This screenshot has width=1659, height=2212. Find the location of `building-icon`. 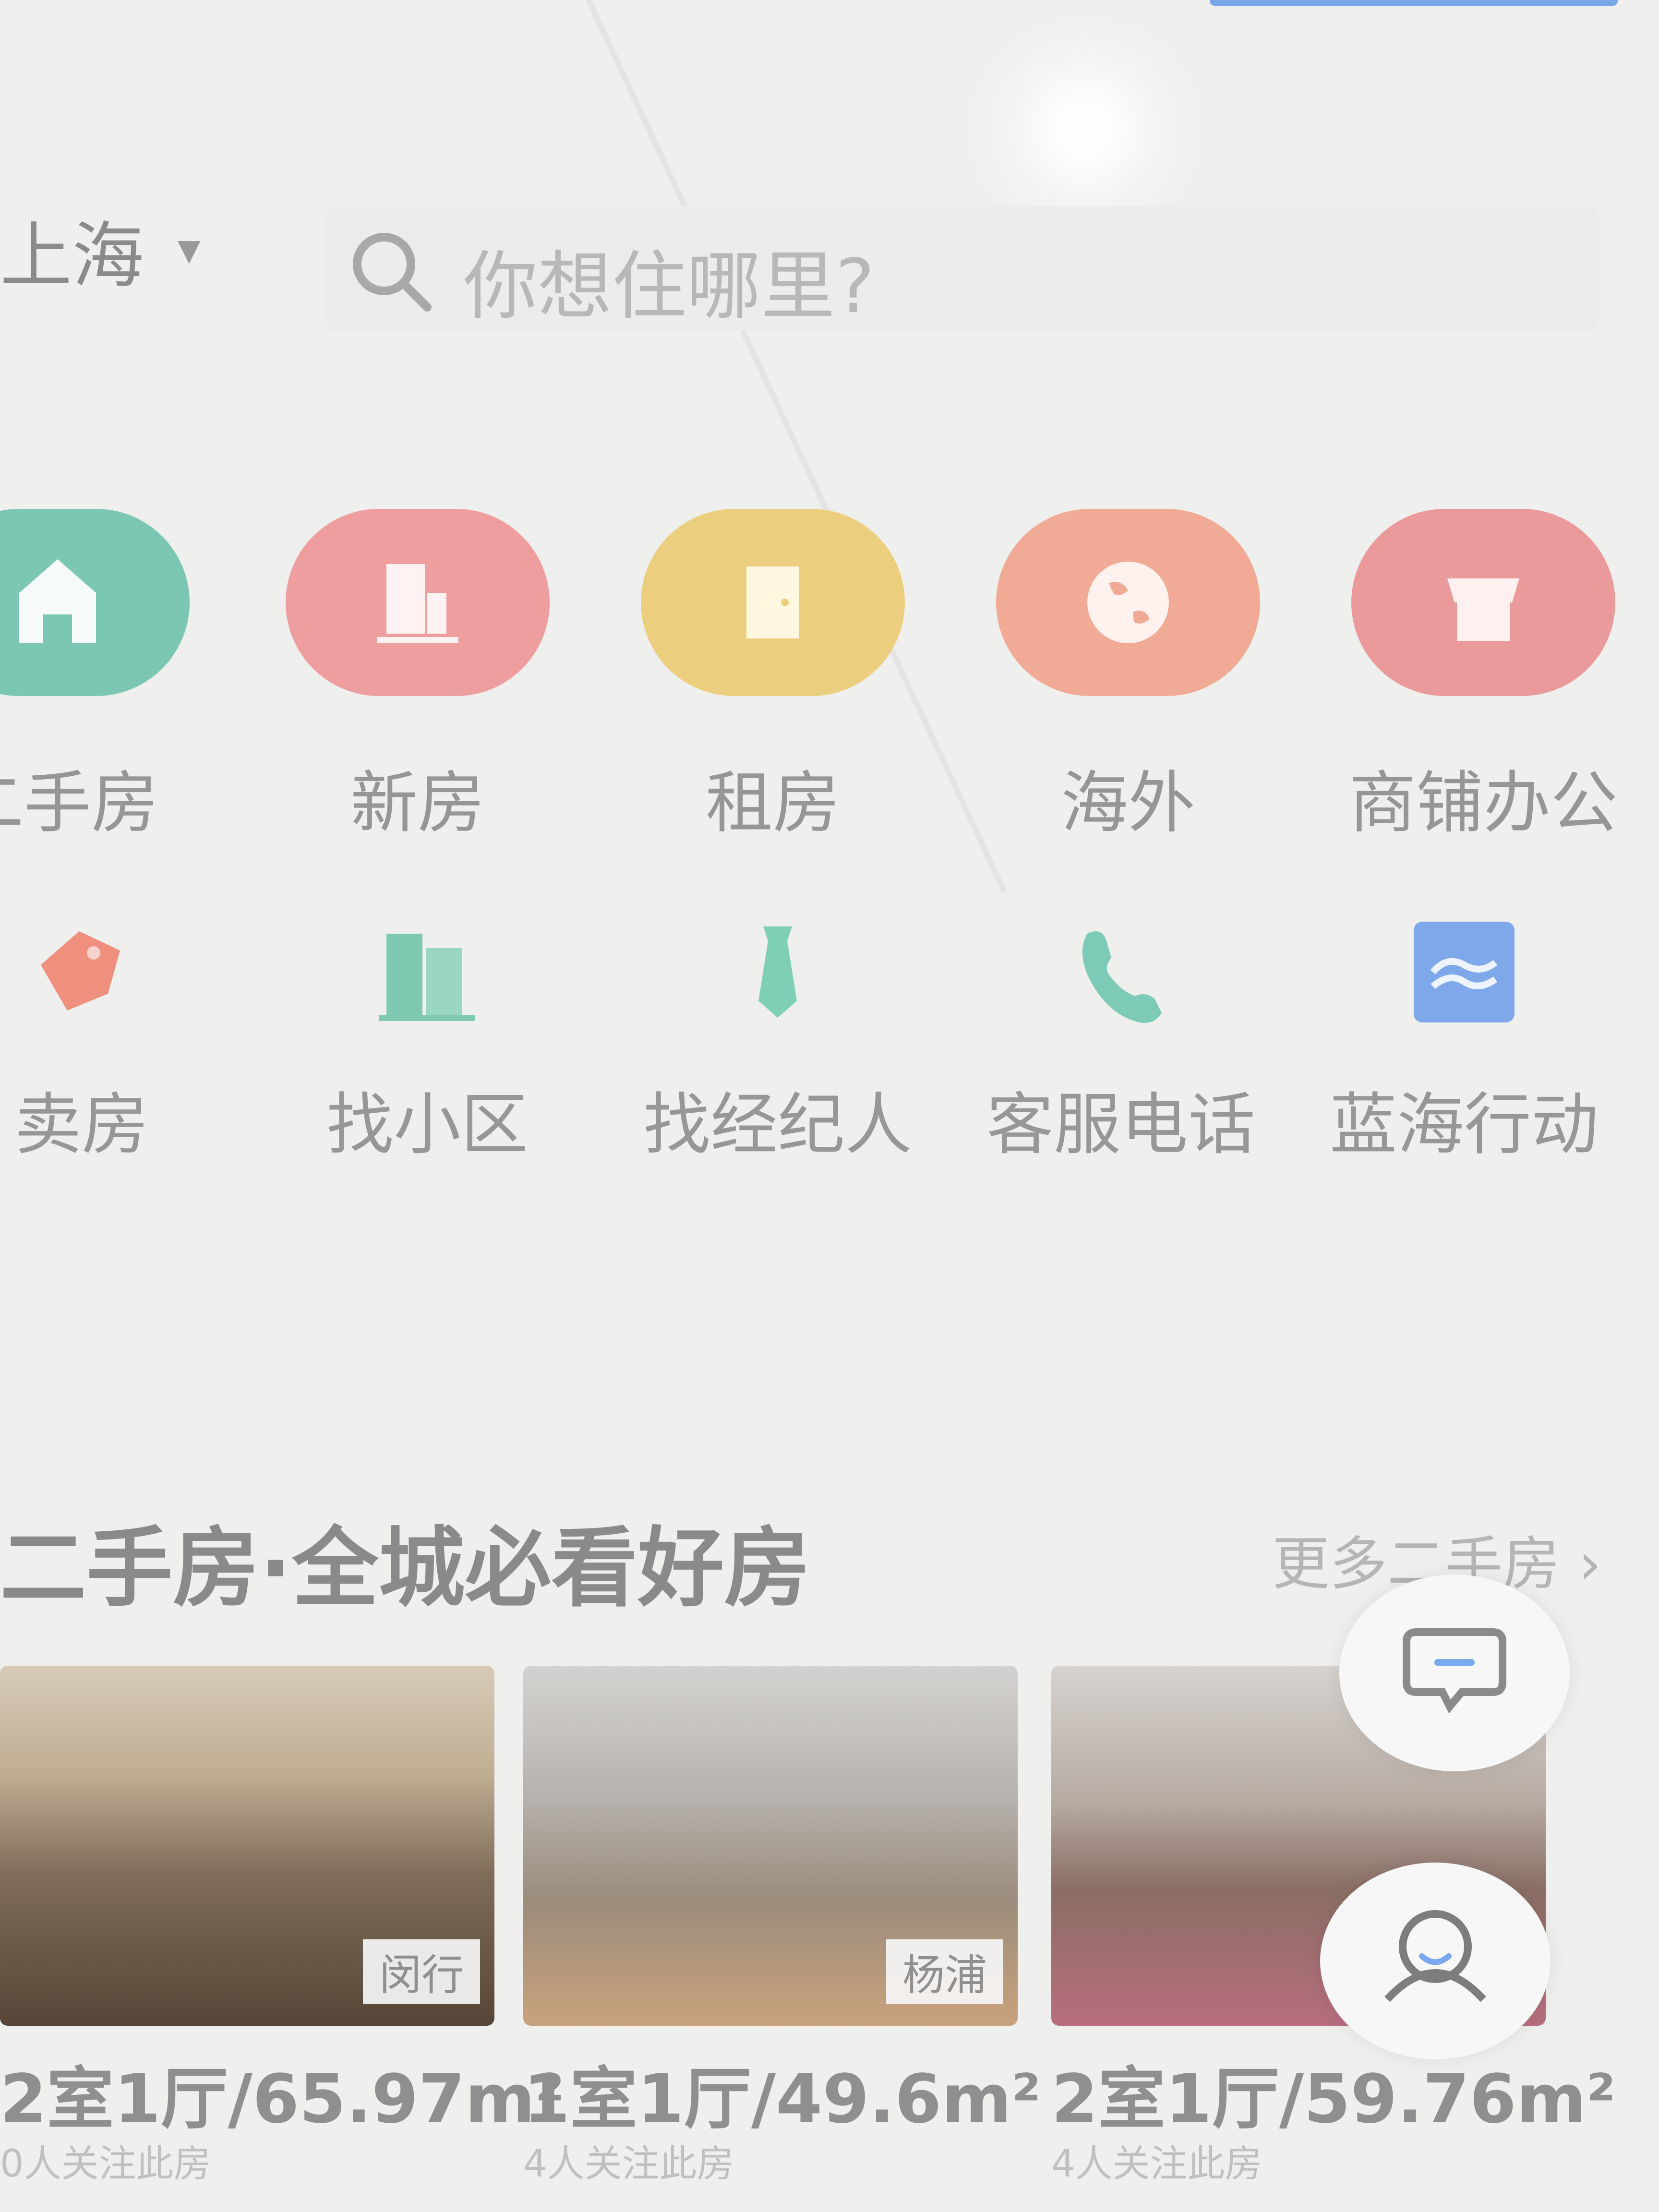

building-icon is located at coordinates (418, 602).